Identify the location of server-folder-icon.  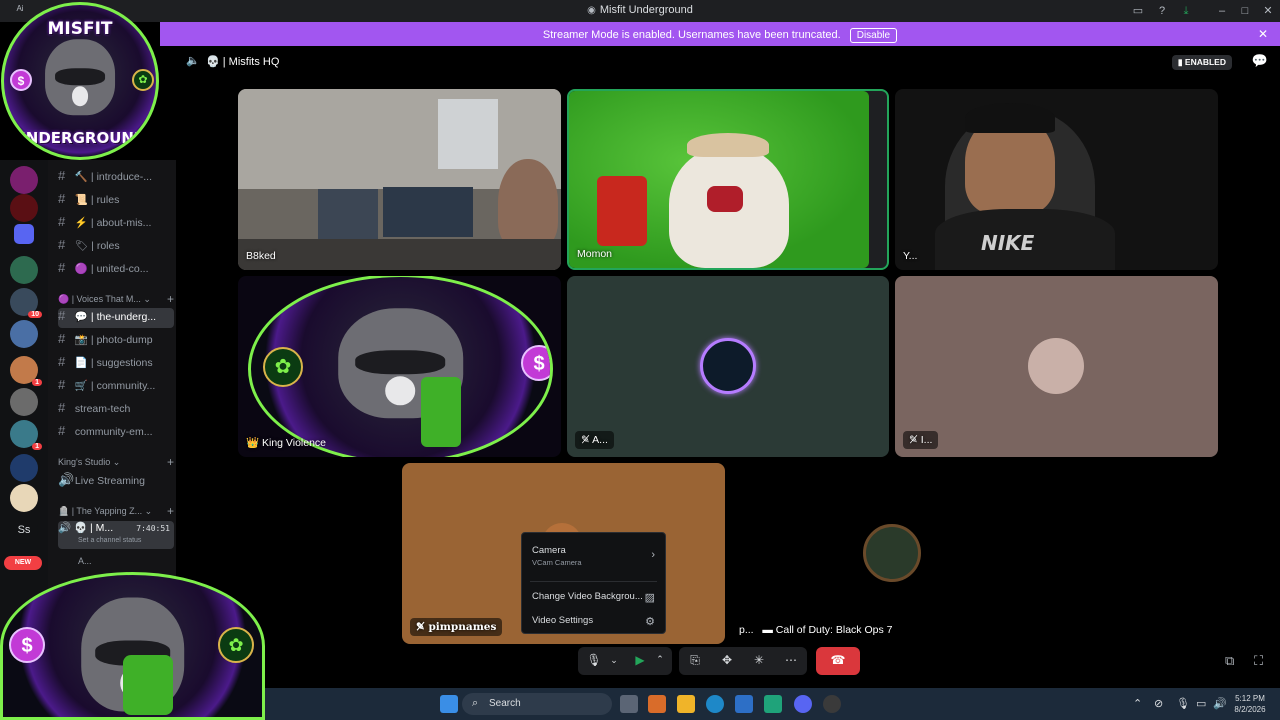
(24, 234).